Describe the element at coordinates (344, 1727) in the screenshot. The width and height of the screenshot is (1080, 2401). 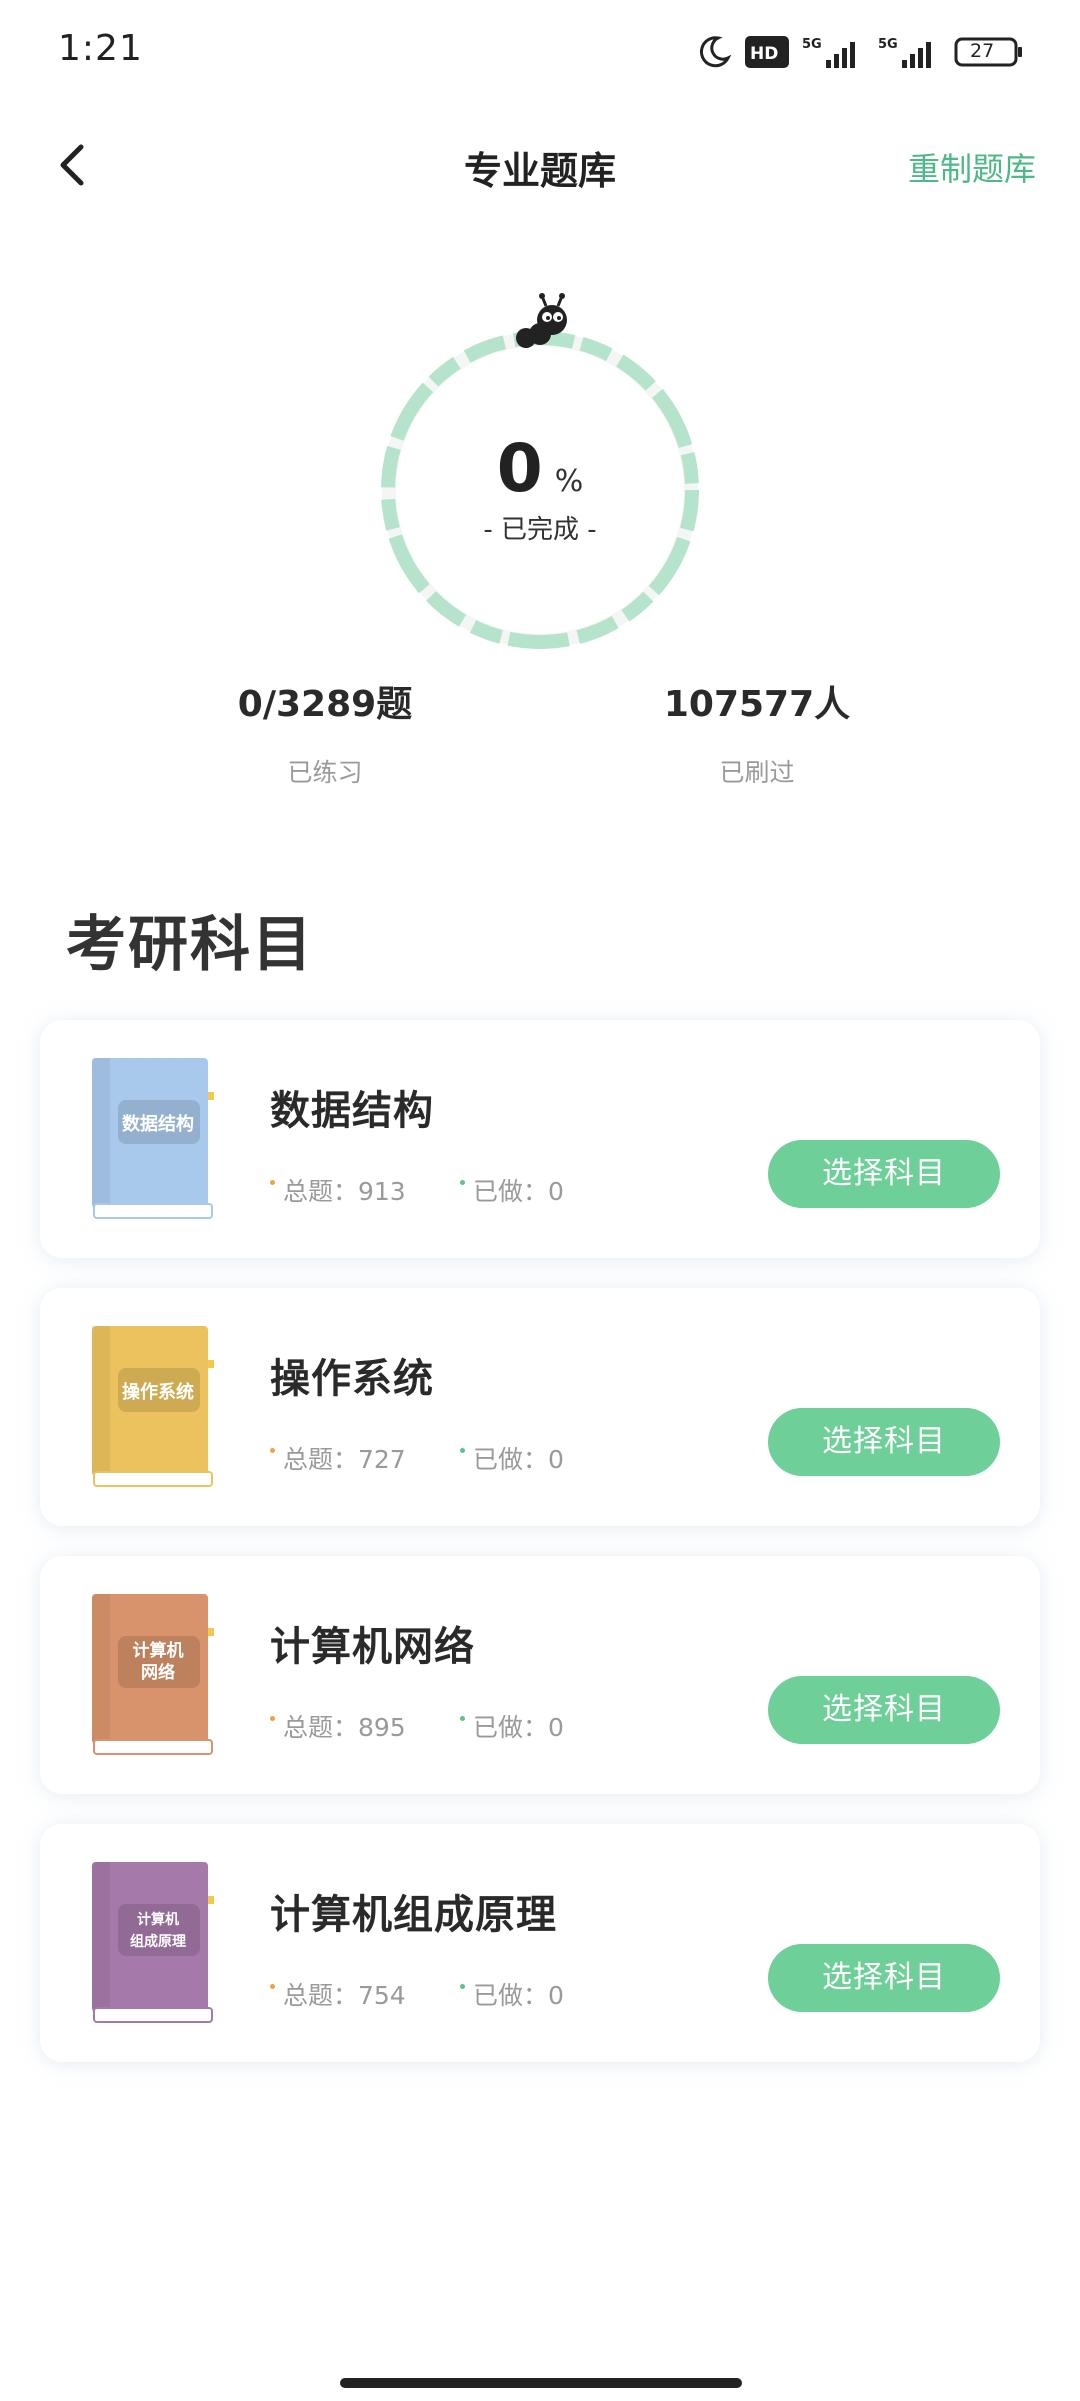
I see `total-count-label: 总题：895` at that location.